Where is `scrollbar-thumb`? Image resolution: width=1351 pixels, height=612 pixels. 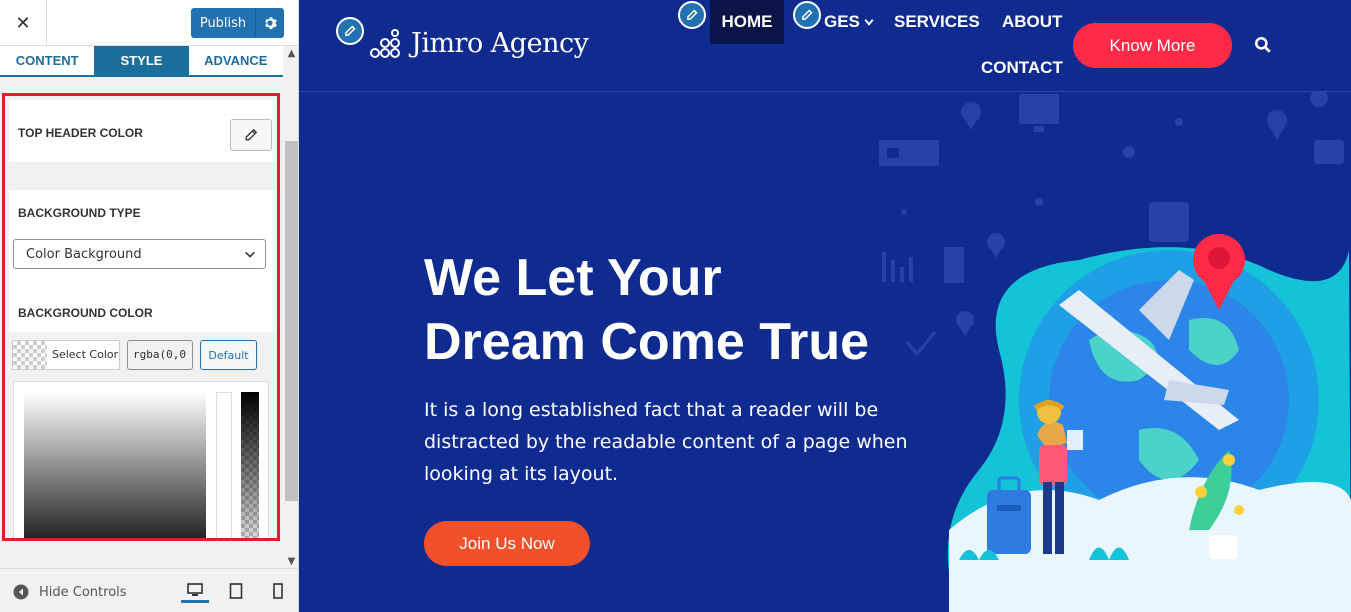 scrollbar-thumb is located at coordinates (291, 321).